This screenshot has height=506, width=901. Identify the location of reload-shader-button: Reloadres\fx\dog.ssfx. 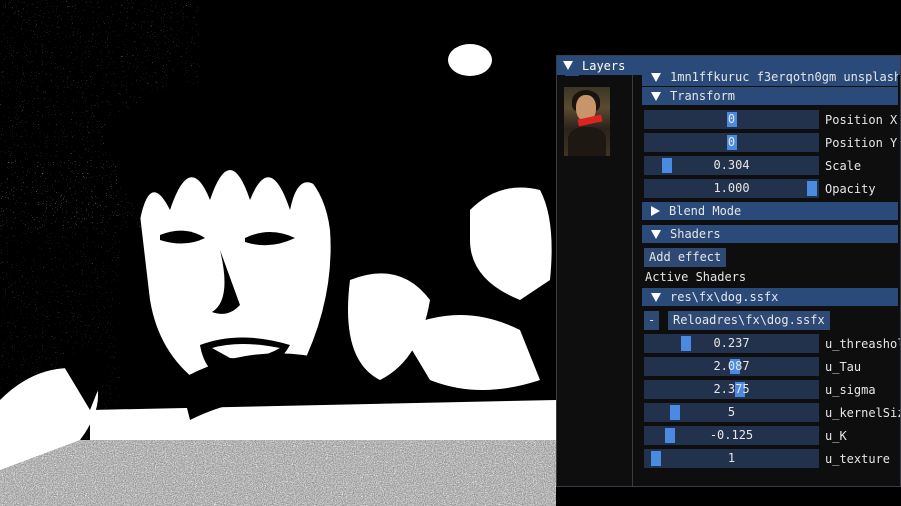
(749, 320).